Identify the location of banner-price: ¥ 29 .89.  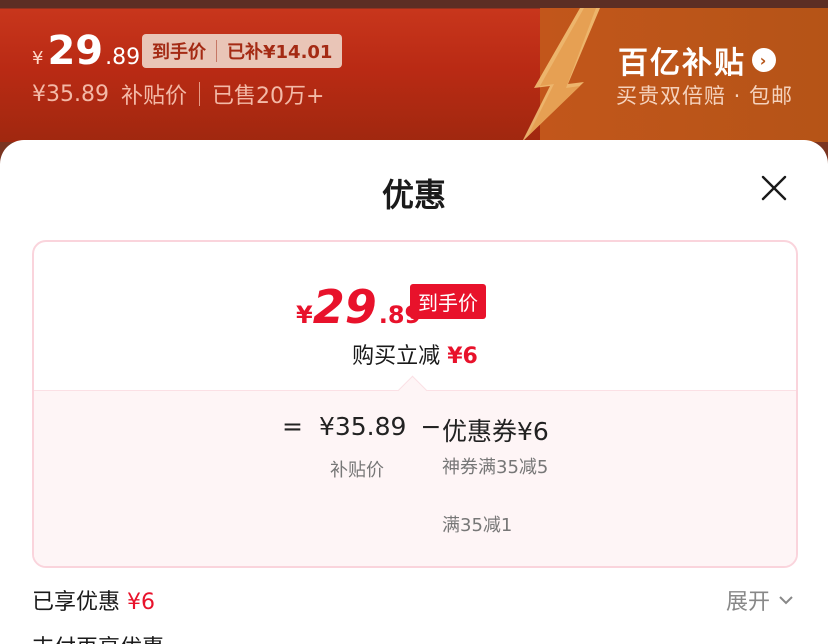
(86, 51).